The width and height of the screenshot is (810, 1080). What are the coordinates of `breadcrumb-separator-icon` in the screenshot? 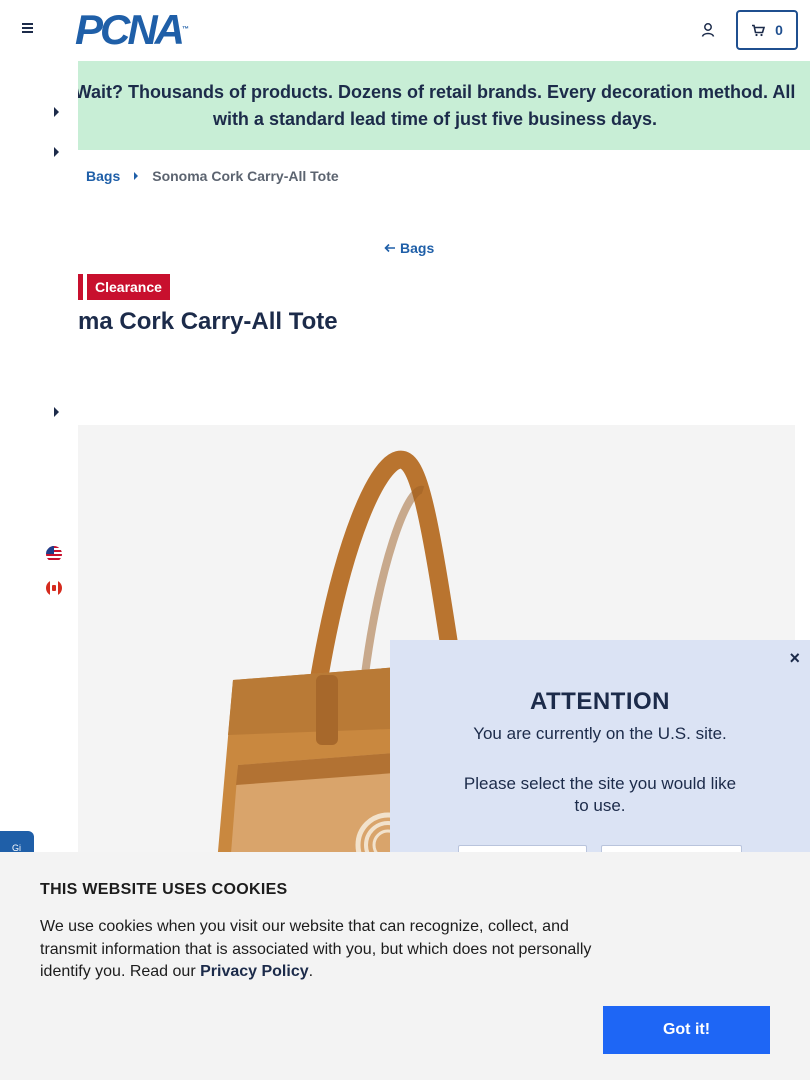 It's located at (136, 176).